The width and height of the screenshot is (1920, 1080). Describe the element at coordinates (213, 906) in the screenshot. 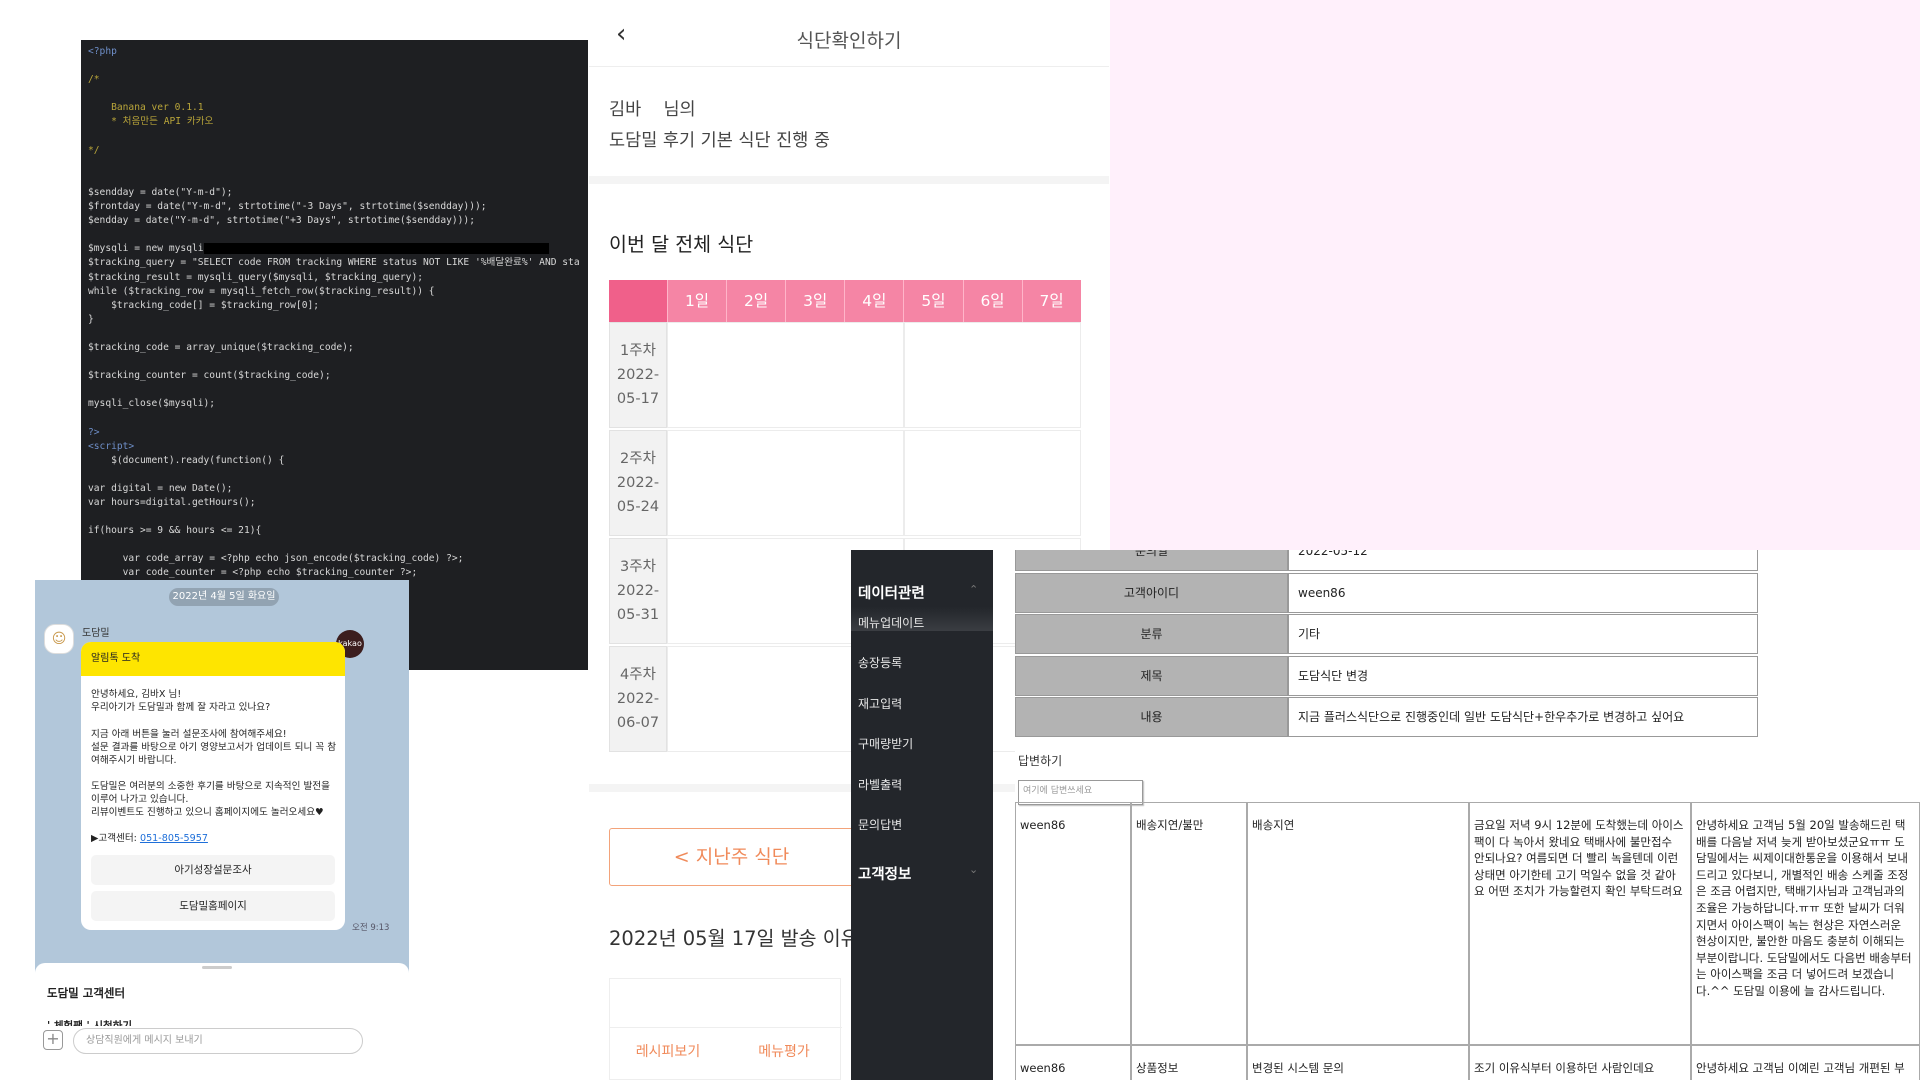

I see `homepage-button: 도담밀홈페이지` at that location.